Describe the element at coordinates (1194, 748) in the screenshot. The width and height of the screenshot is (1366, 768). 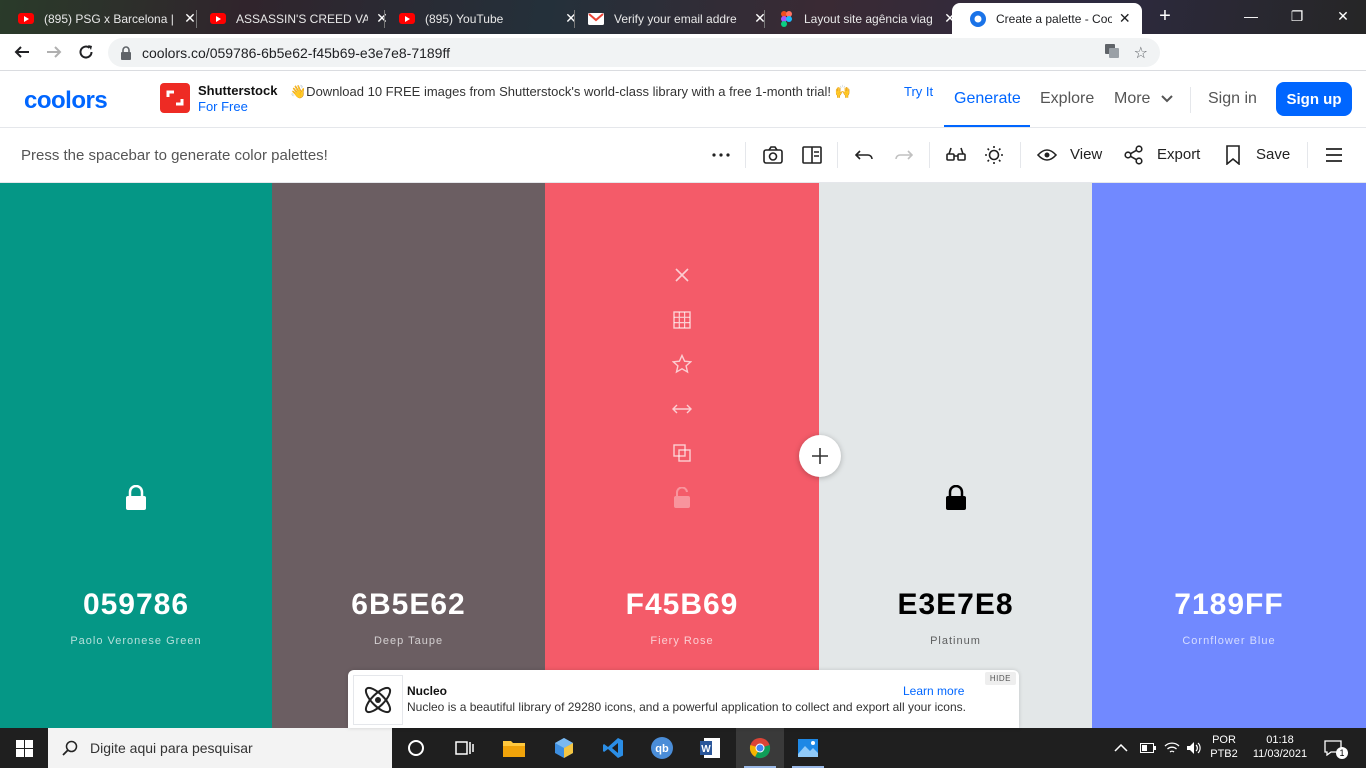
I see `volume-icon` at that location.